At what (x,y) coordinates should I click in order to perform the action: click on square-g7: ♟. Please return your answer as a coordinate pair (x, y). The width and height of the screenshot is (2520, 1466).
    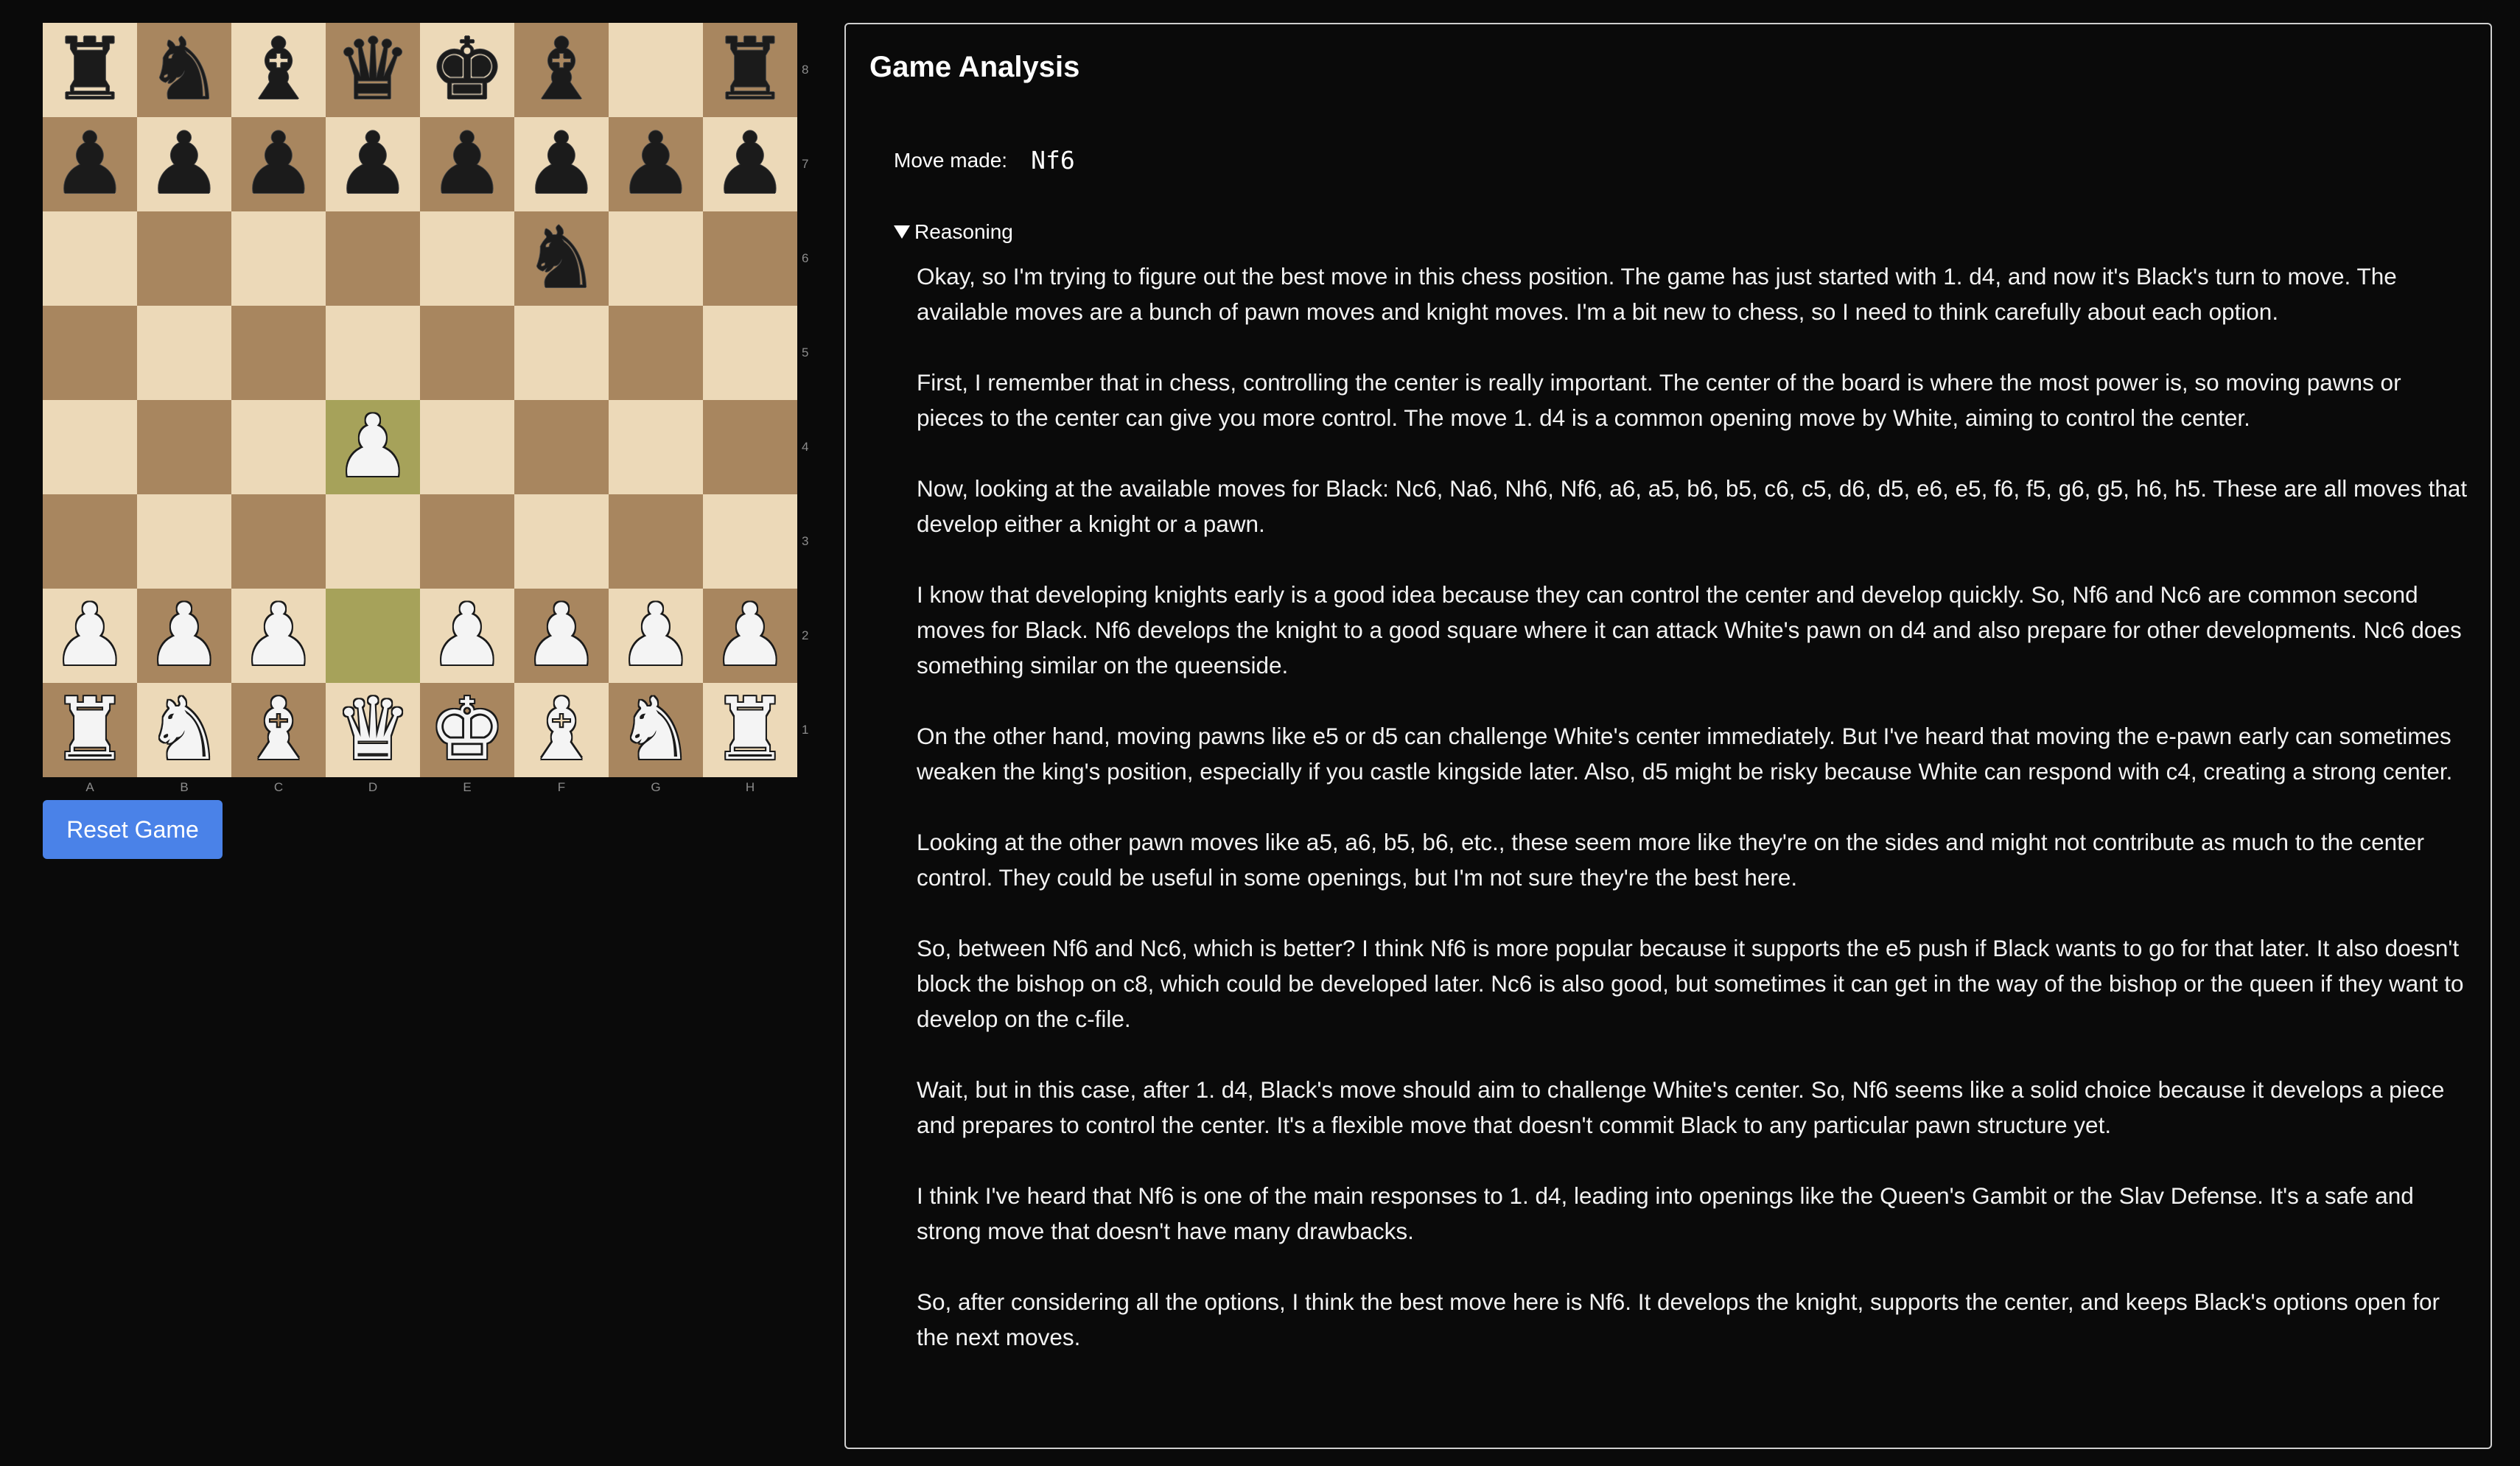
    Looking at the image, I should click on (656, 164).